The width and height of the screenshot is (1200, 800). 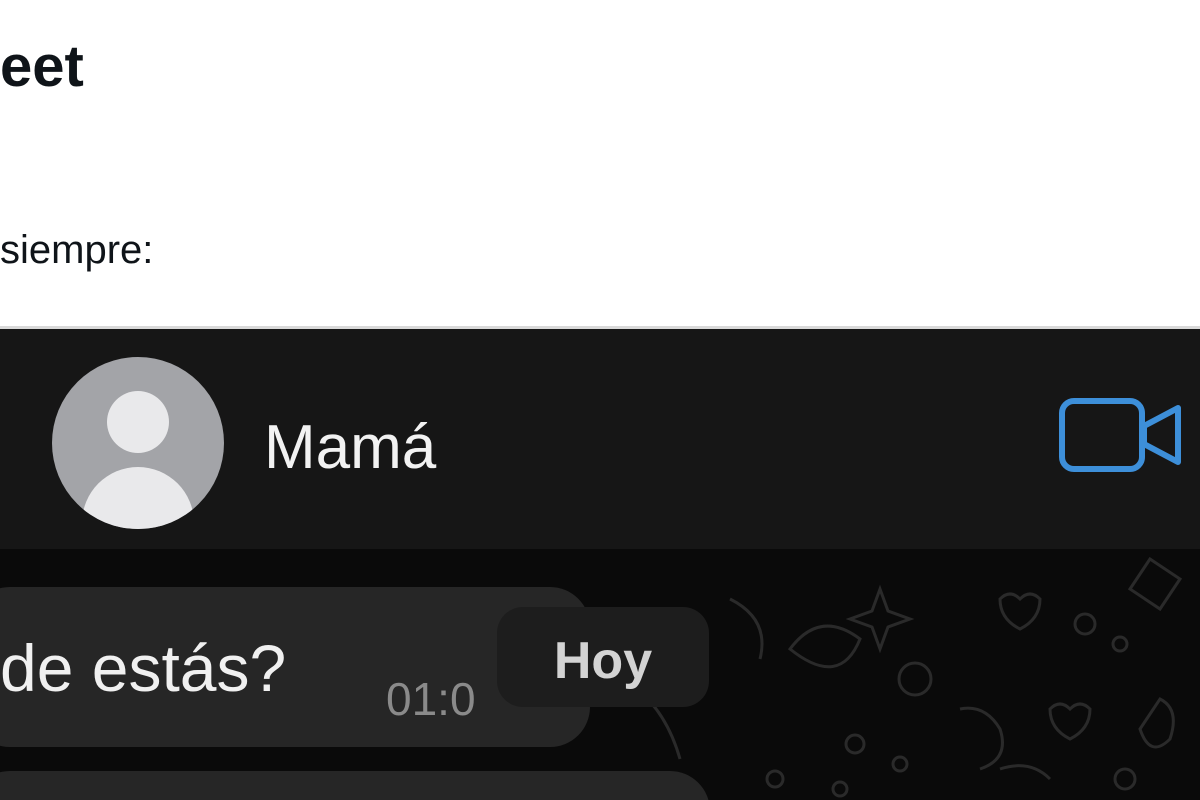 What do you see at coordinates (77, 250) in the screenshot?
I see `tweet-text: siempre:` at bounding box center [77, 250].